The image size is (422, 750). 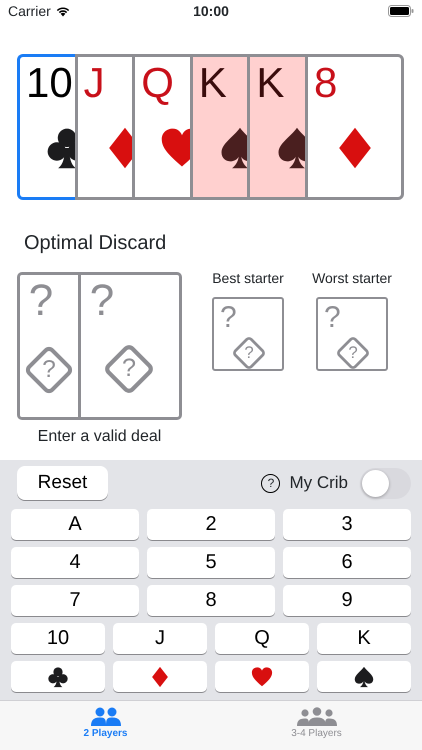 I want to click on rank-key: A, so click(x=75, y=524).